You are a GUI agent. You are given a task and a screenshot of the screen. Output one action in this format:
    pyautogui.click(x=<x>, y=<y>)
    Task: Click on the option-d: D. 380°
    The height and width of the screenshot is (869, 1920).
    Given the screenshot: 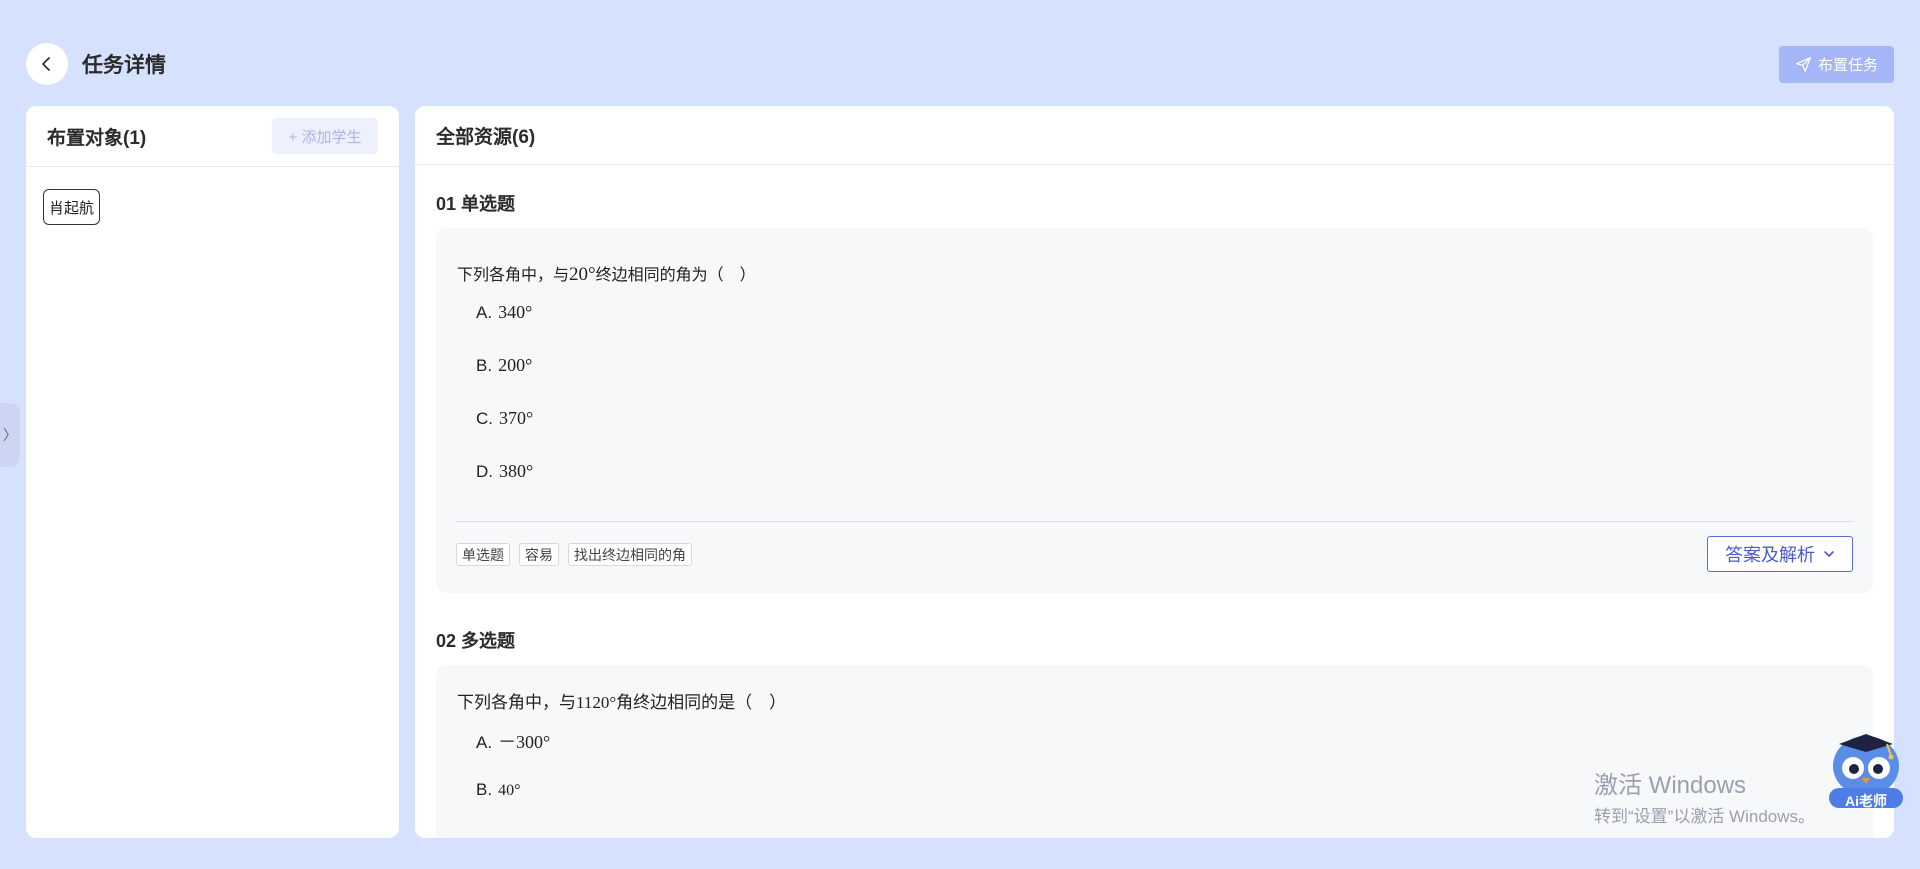 What is the action you would take?
    pyautogui.click(x=504, y=471)
    